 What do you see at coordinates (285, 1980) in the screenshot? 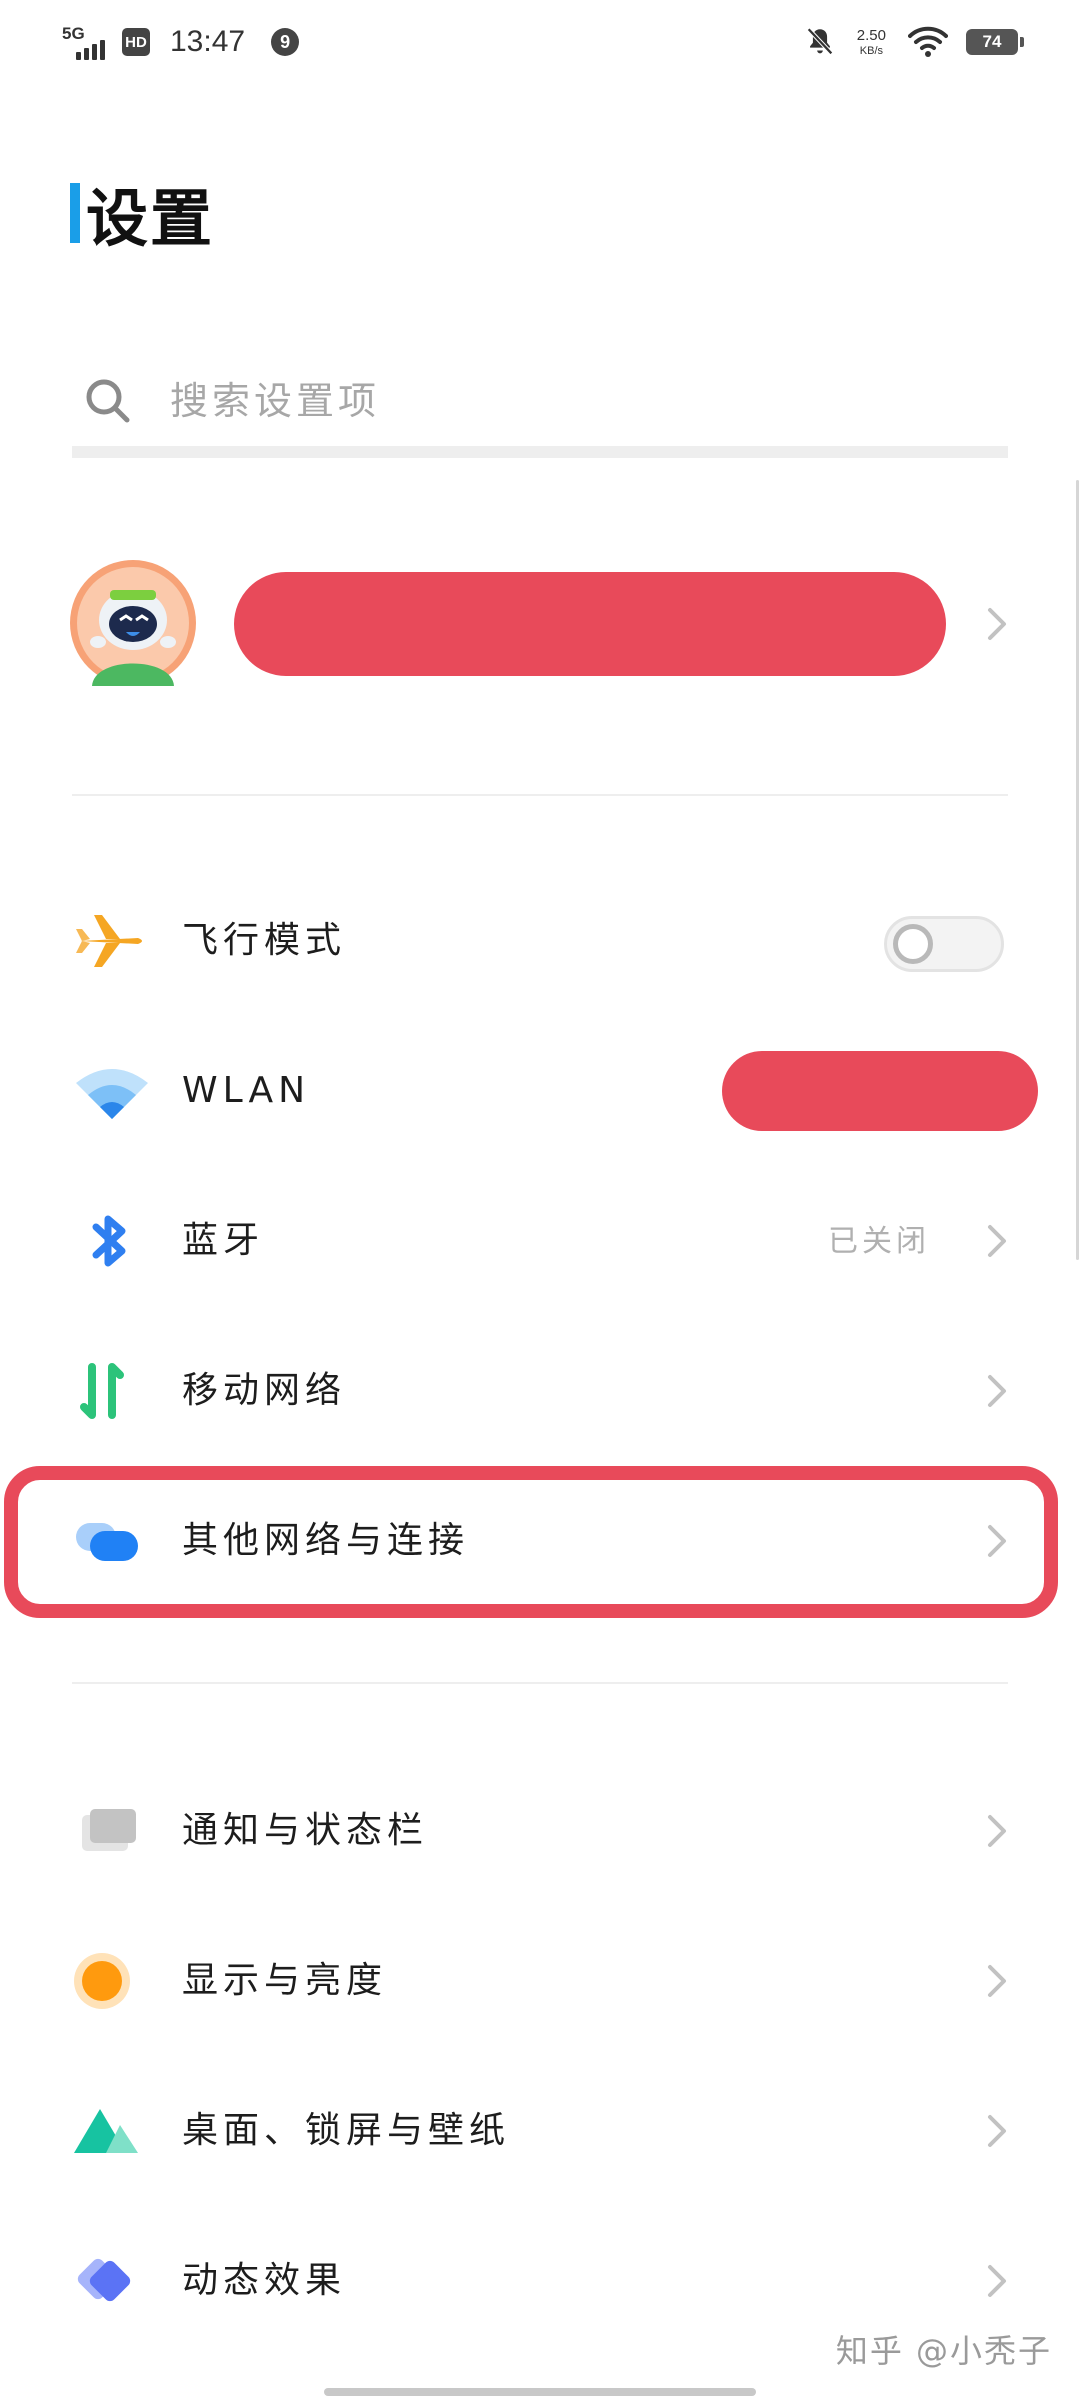
I see `setting-label: 显示与亮度` at bounding box center [285, 1980].